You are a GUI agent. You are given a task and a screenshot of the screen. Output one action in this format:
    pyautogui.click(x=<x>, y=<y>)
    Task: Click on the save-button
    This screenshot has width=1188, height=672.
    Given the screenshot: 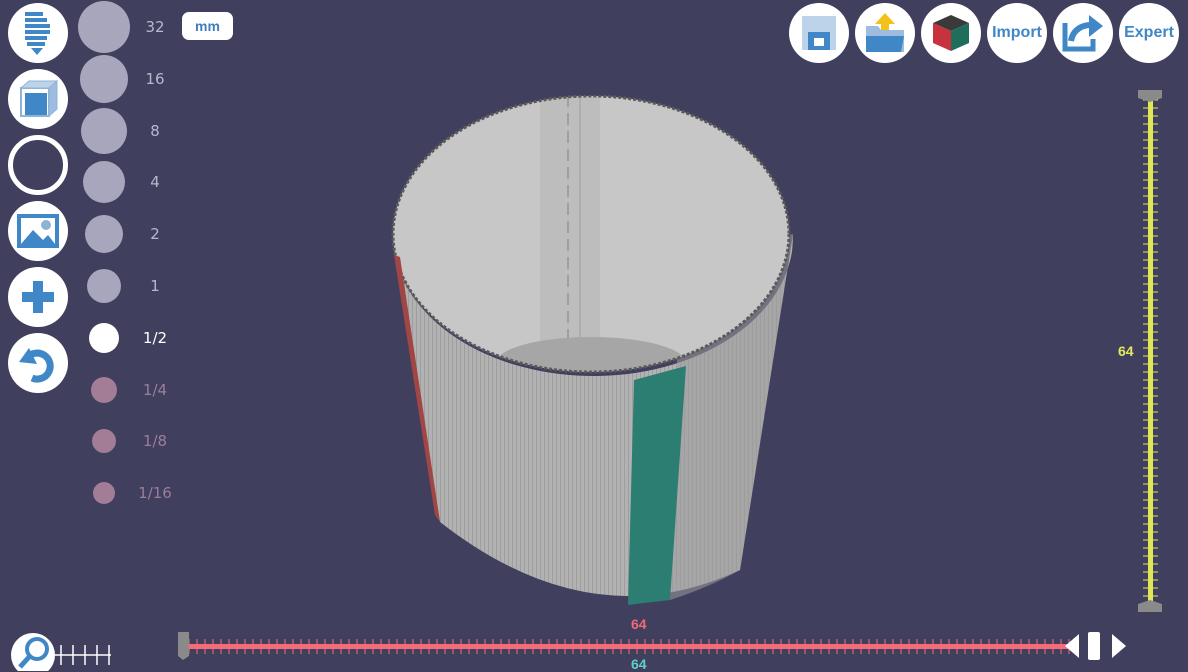 What is the action you would take?
    pyautogui.click(x=819, y=33)
    